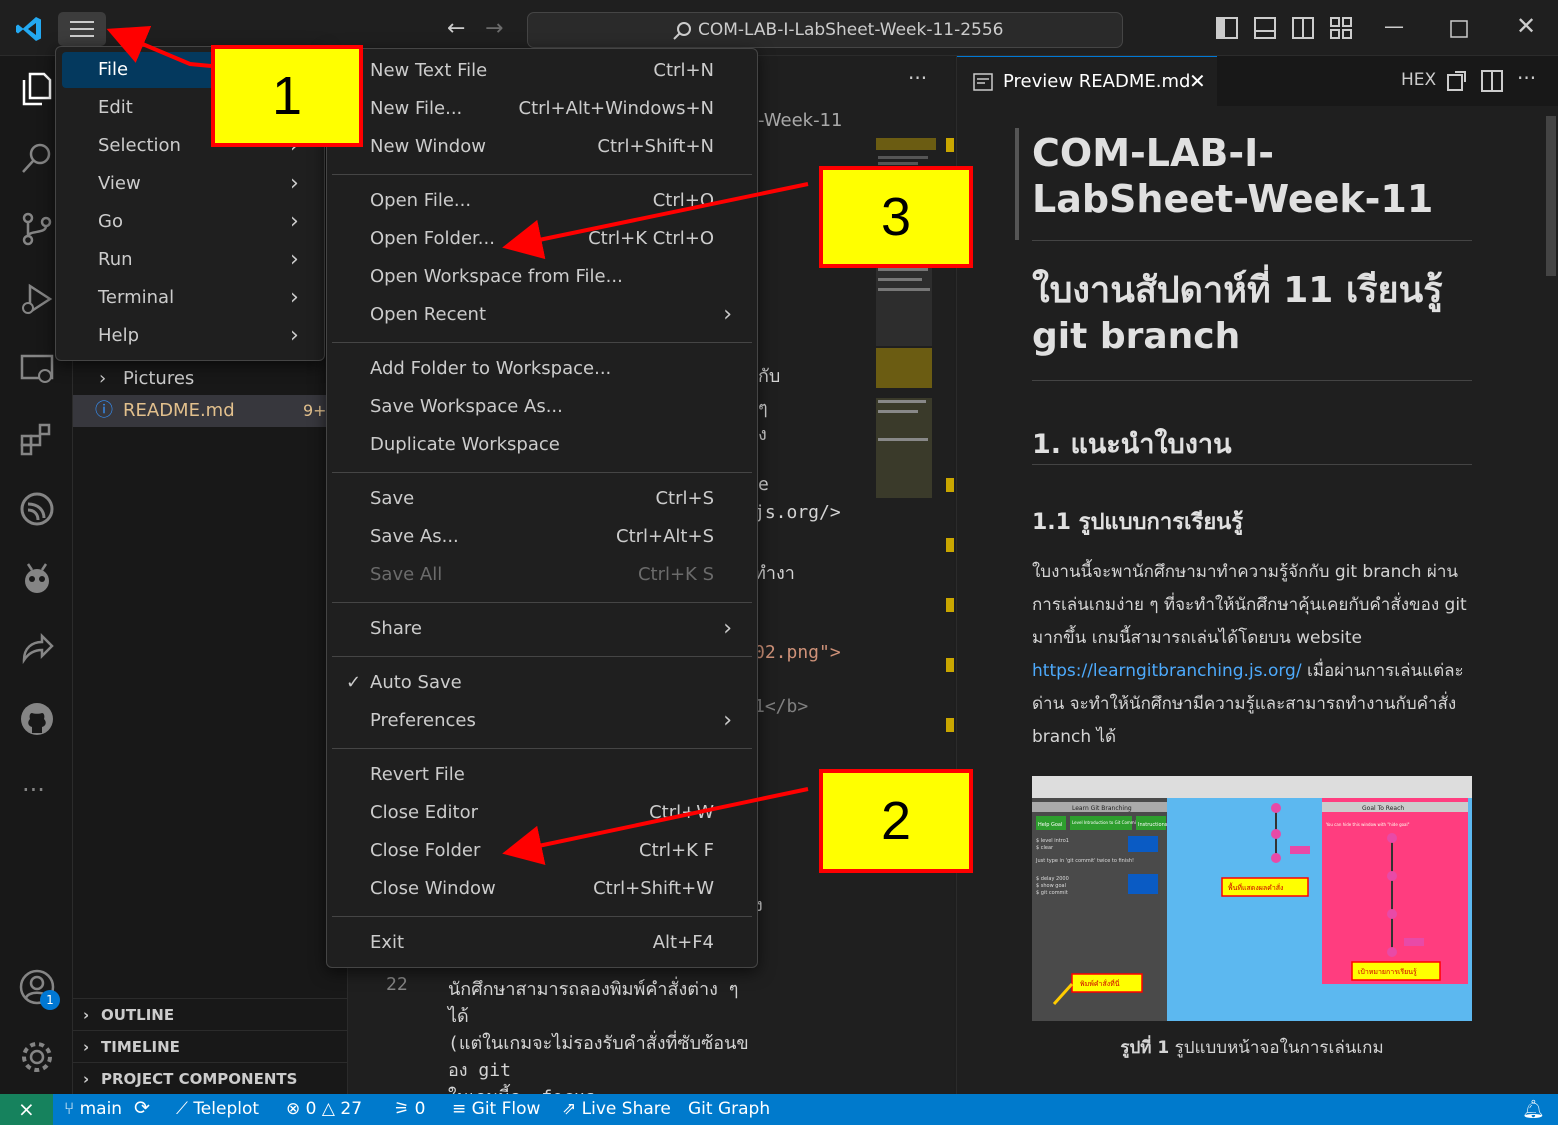 The height and width of the screenshot is (1125, 1558). What do you see at coordinates (37, 579) in the screenshot?
I see `platformio-icon` at bounding box center [37, 579].